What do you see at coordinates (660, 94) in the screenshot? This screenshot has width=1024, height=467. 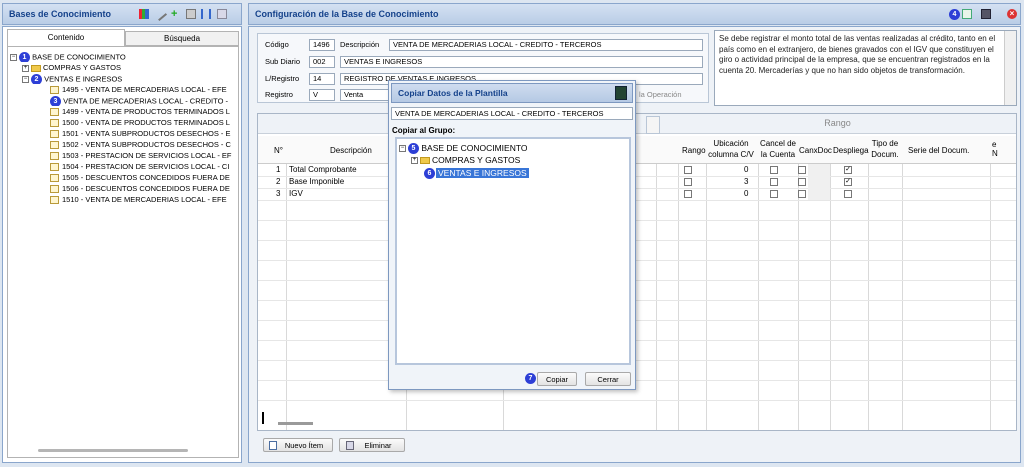 I see `operacion-hint: la Operación` at bounding box center [660, 94].